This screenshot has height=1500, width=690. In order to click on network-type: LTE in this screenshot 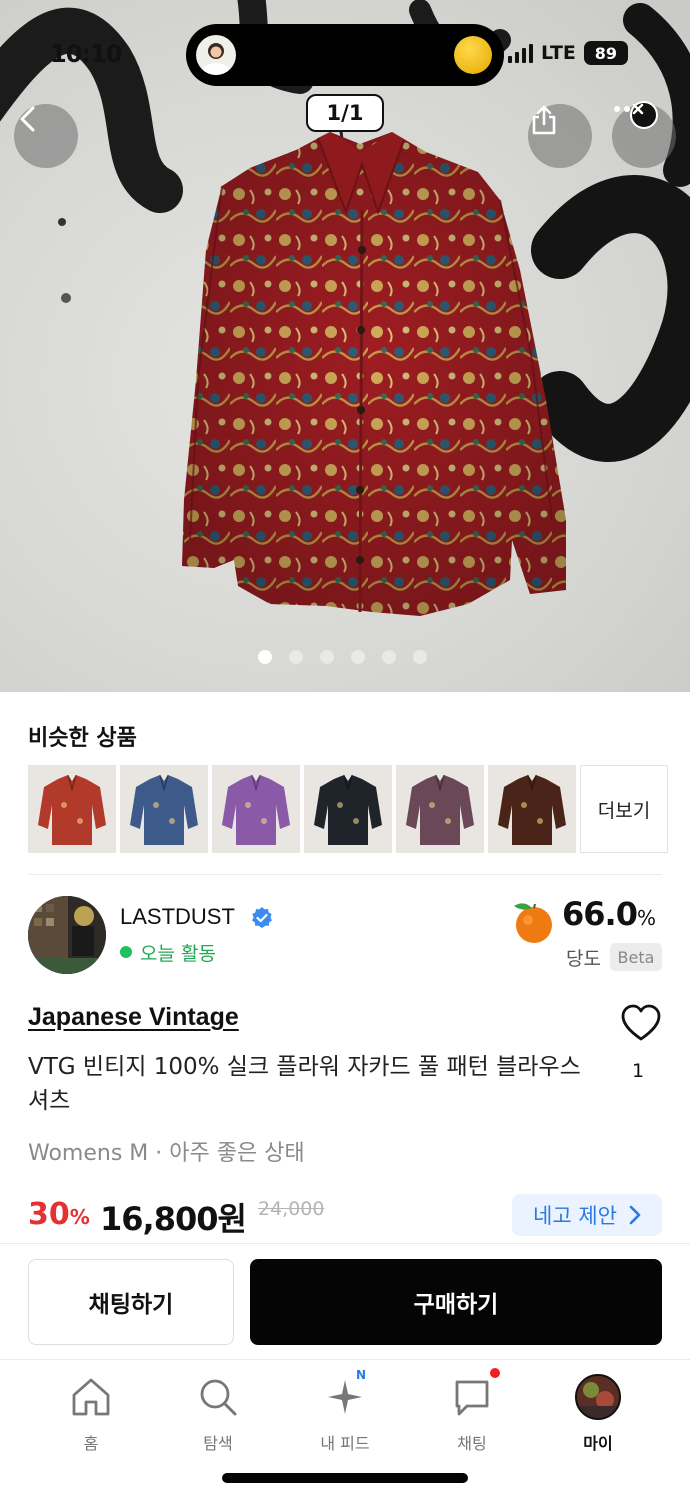, I will do `click(558, 53)`.